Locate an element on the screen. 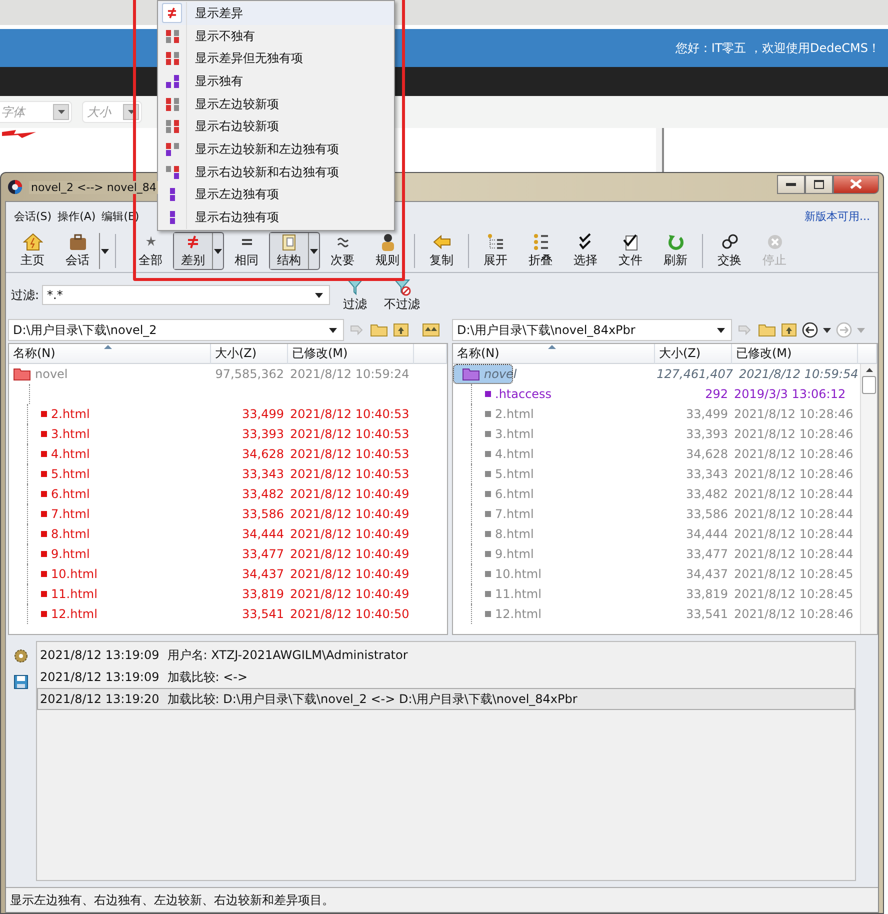 This screenshot has height=914, width=888. log-message: 加载比较: D:\用户目录\下载\novel_2 <-> D:\用户目录\下载\novel_84xPbr is located at coordinates (372, 699).